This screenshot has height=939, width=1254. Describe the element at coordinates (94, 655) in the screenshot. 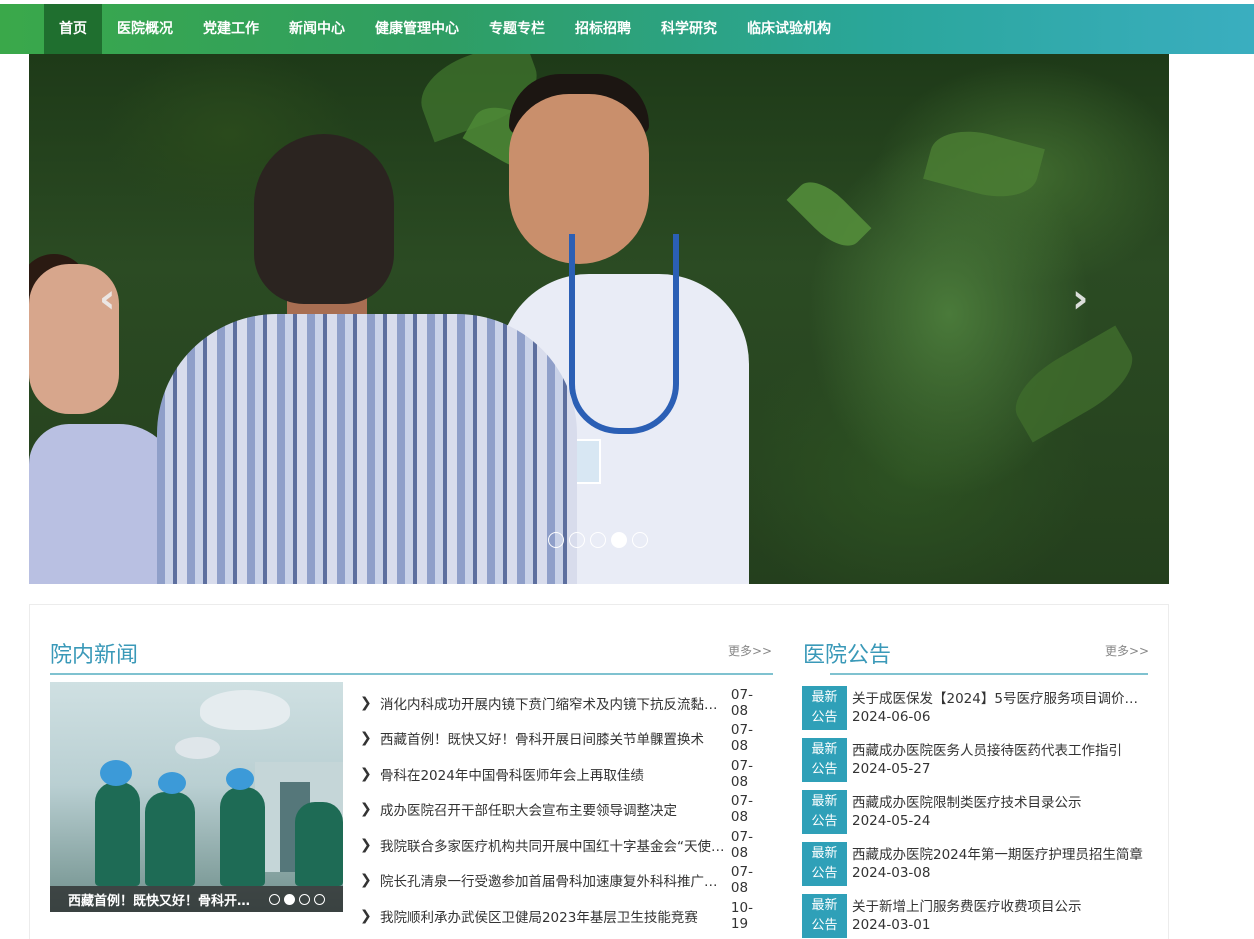

I see `news-section-title: 院内新闻` at that location.